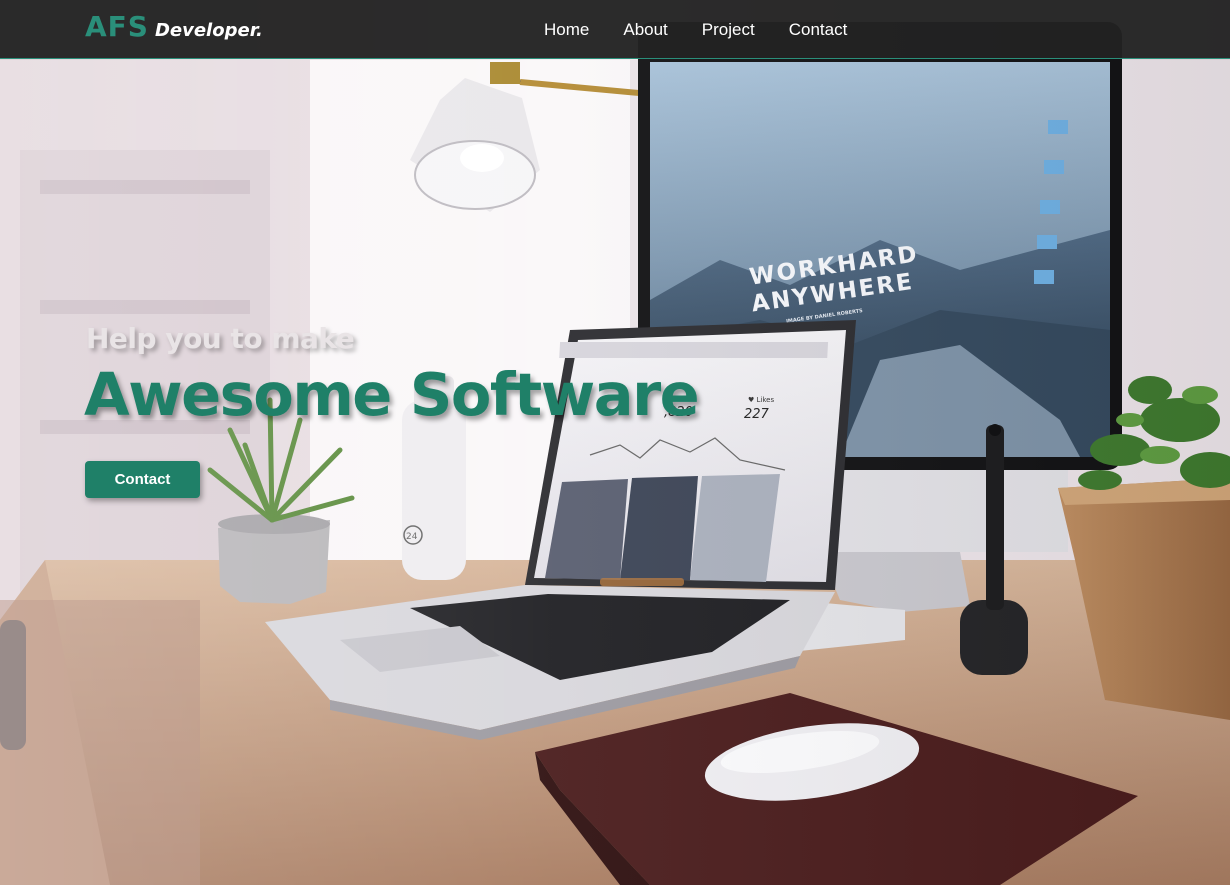  Describe the element at coordinates (392, 394) in the screenshot. I see `hero-title: Awesome Software` at that location.